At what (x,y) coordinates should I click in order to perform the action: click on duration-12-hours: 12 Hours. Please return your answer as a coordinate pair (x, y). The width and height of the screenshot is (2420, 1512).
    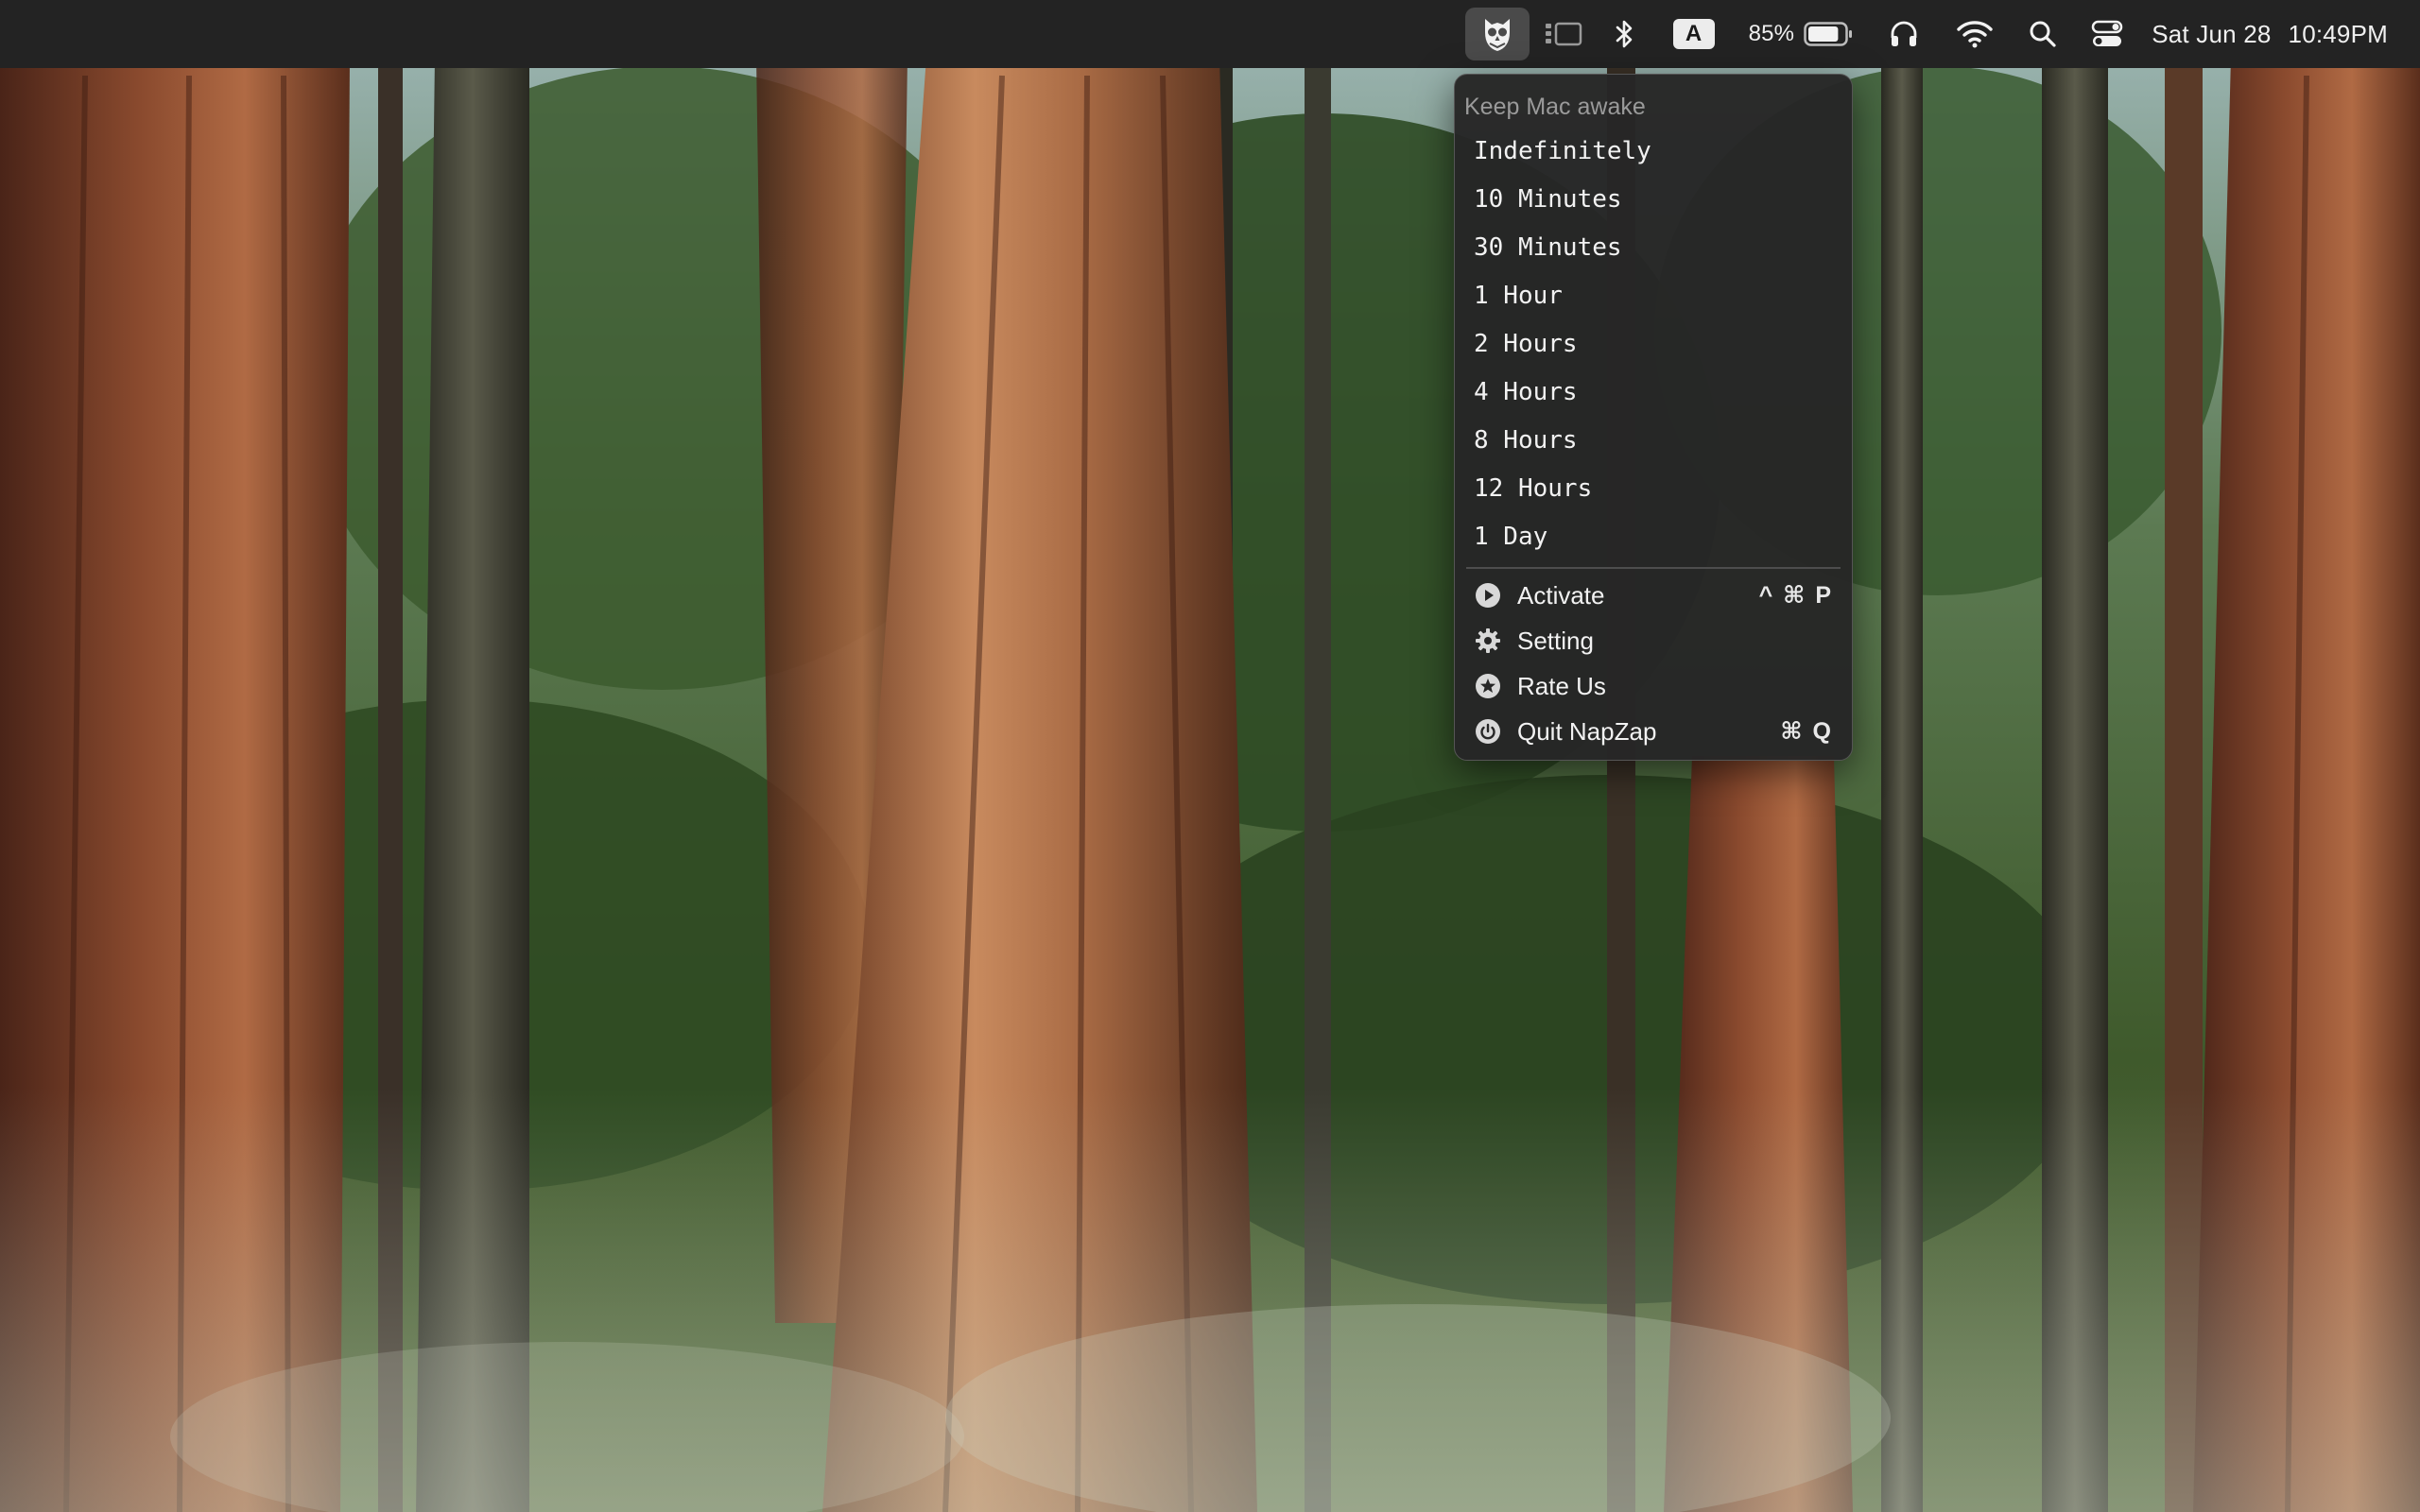
    Looking at the image, I should click on (1653, 489).